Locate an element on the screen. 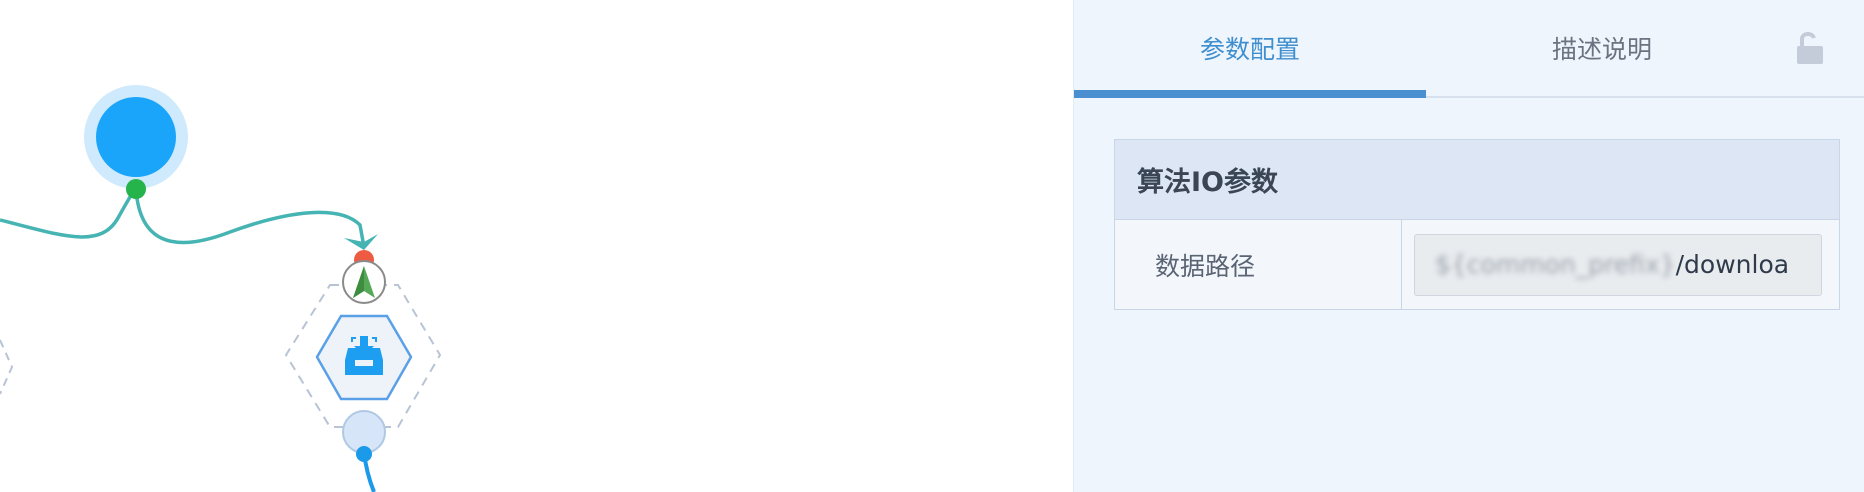 This screenshot has width=1864, height=492. io-params-table: 算法IO参数 数据路径 ${common_prefix}/downloa is located at coordinates (1477, 224).